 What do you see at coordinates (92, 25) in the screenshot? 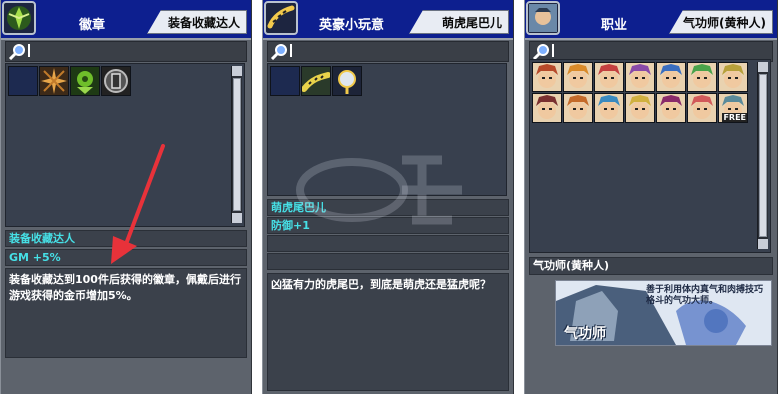
I see `badge-panel-title: 徽章` at bounding box center [92, 25].